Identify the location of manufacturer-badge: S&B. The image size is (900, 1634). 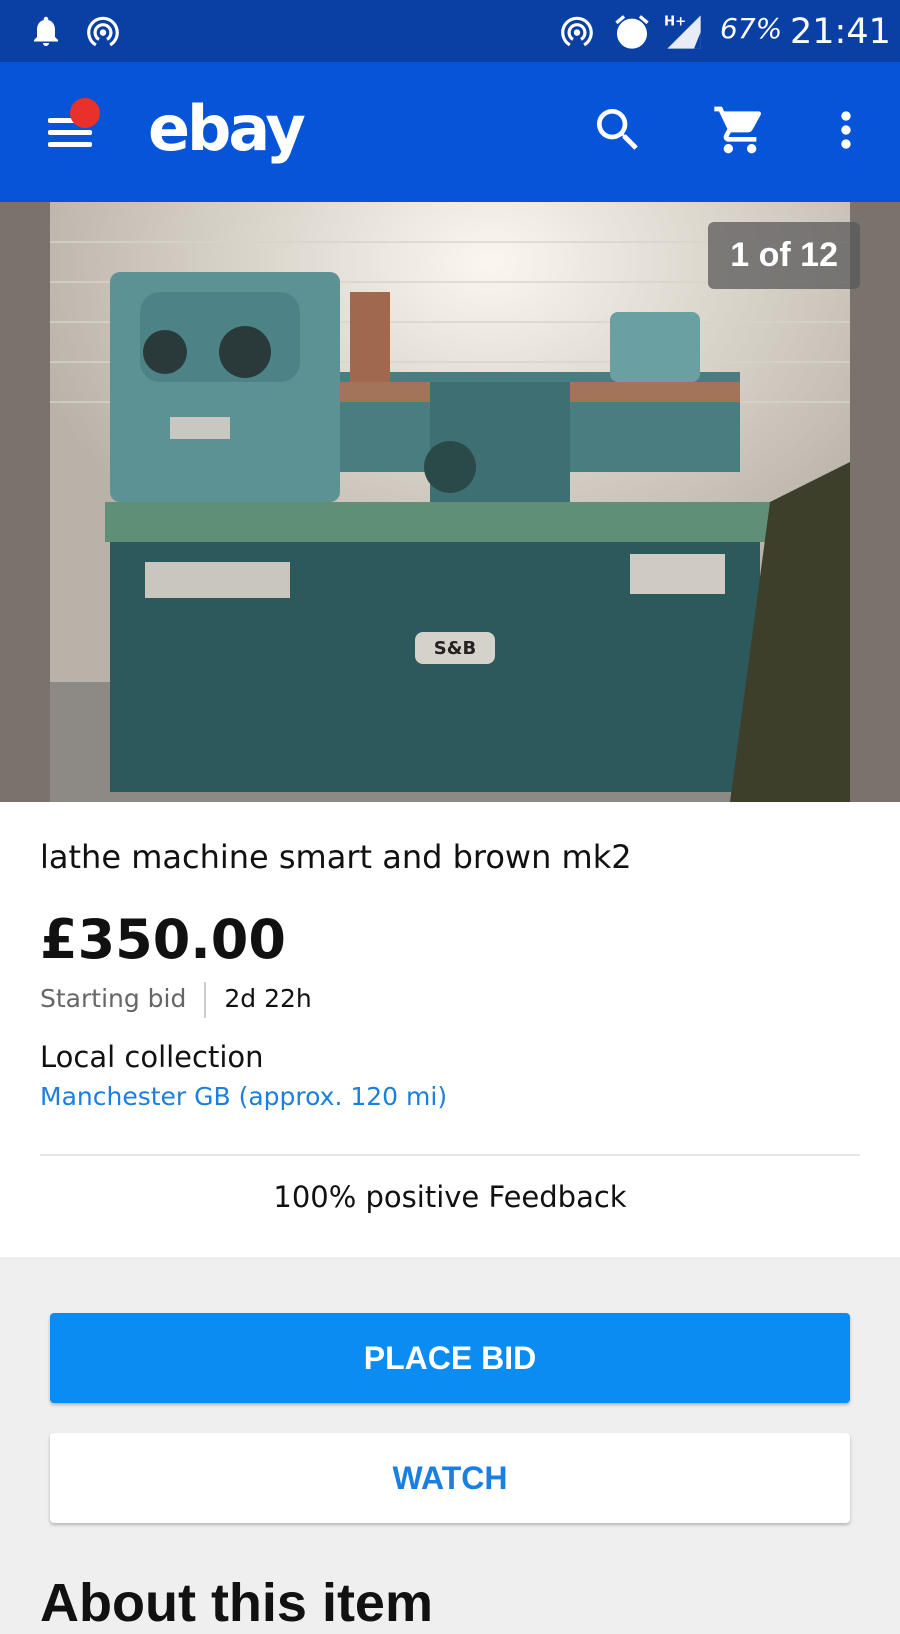
(455, 648).